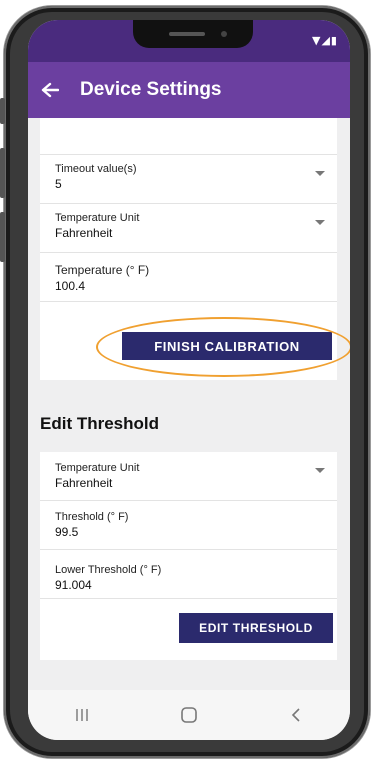 This screenshot has width=378, height=764. I want to click on status-bar: ▼◢▮, so click(189, 41).